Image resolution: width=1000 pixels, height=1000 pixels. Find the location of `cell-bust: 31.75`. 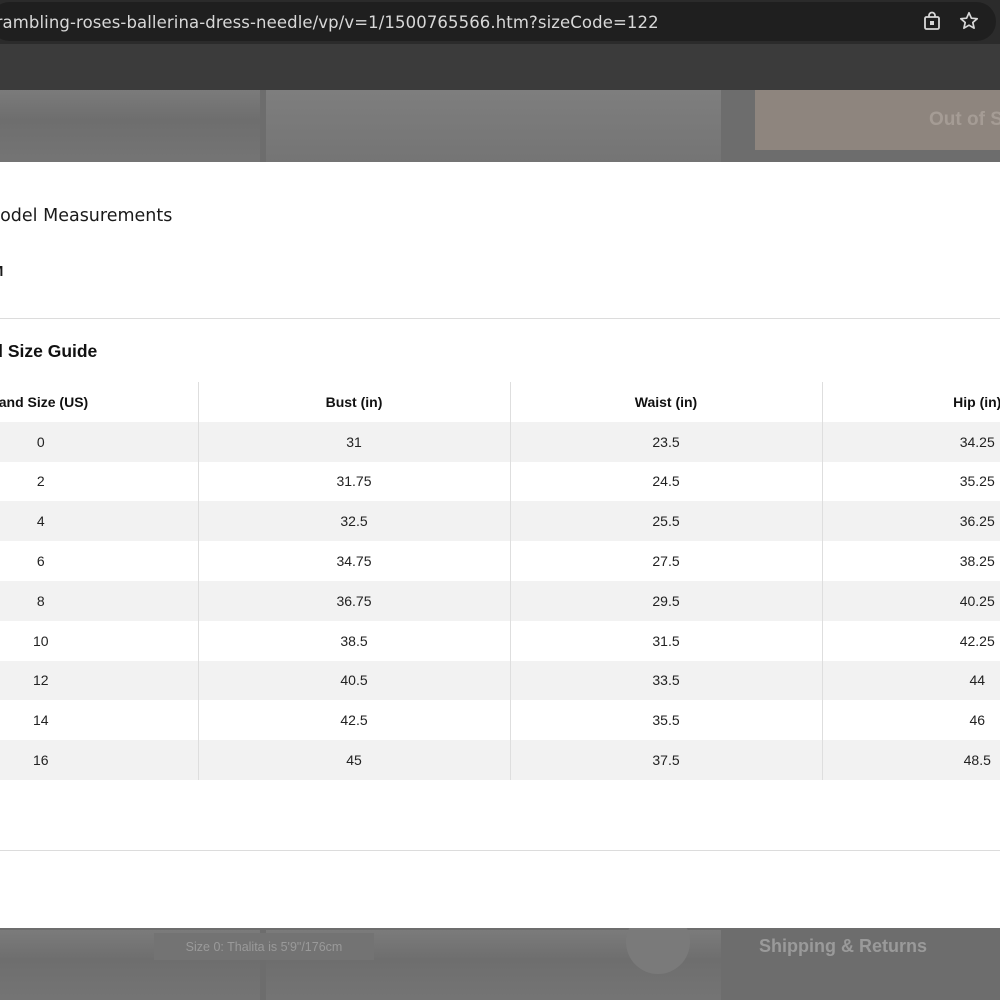

cell-bust: 31.75 is located at coordinates (353, 481).